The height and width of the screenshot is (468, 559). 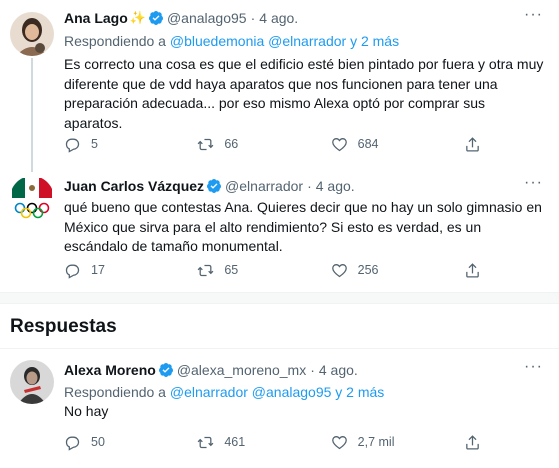 What do you see at coordinates (63, 326) in the screenshot?
I see `replies-heading: Respuestas` at bounding box center [63, 326].